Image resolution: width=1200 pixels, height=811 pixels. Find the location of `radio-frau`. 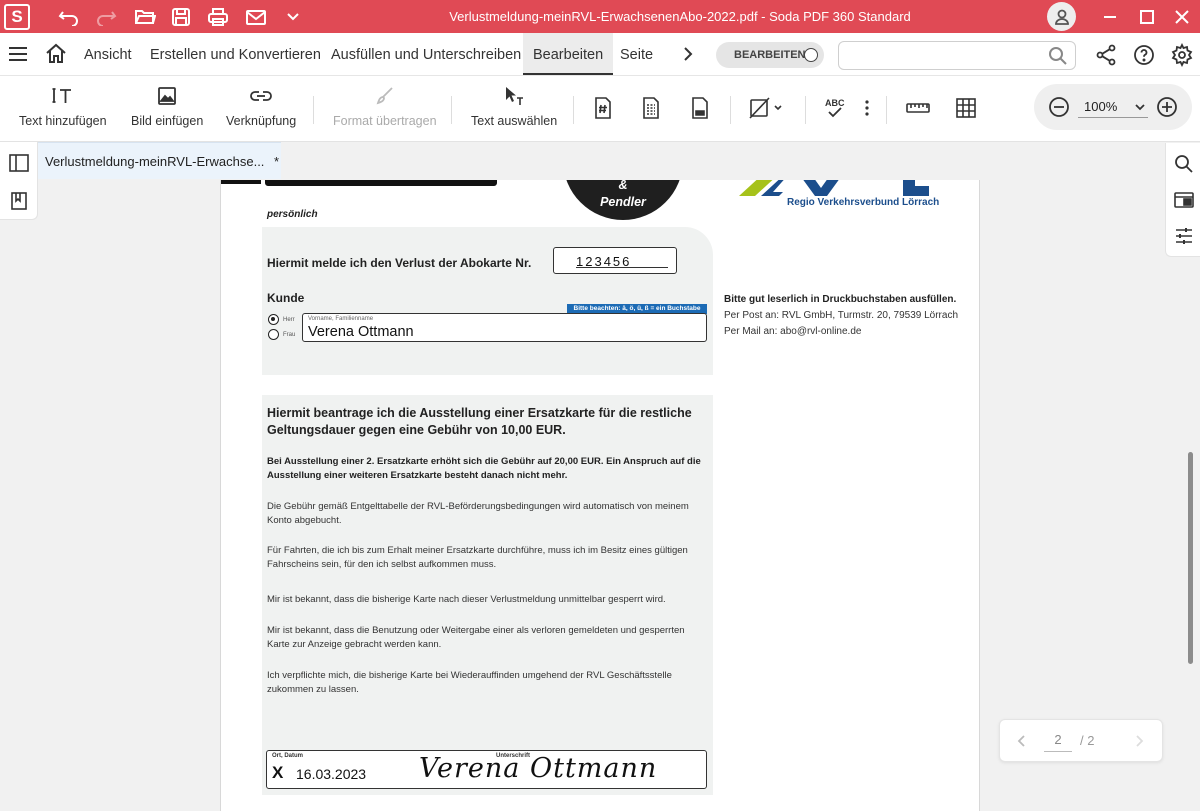

radio-frau is located at coordinates (273, 334).